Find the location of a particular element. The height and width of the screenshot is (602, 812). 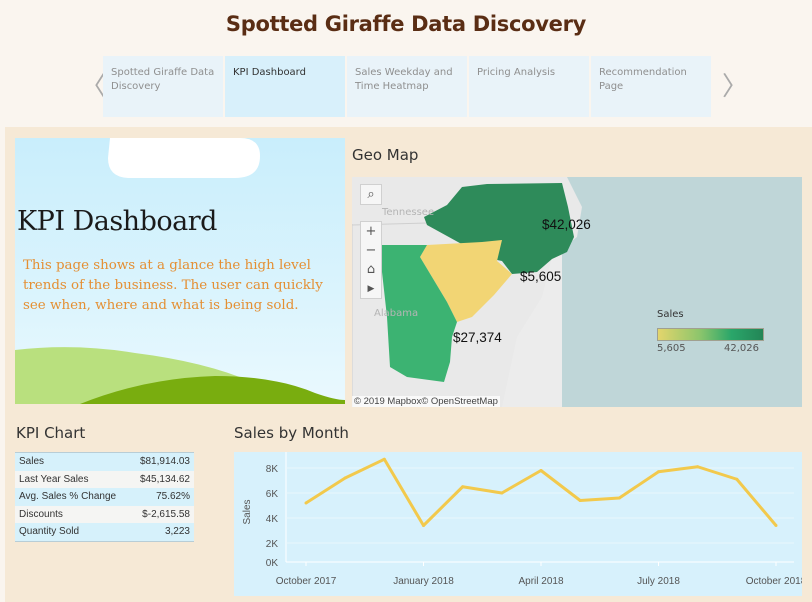

hero-title: KPI Dashboard is located at coordinates (117, 221).